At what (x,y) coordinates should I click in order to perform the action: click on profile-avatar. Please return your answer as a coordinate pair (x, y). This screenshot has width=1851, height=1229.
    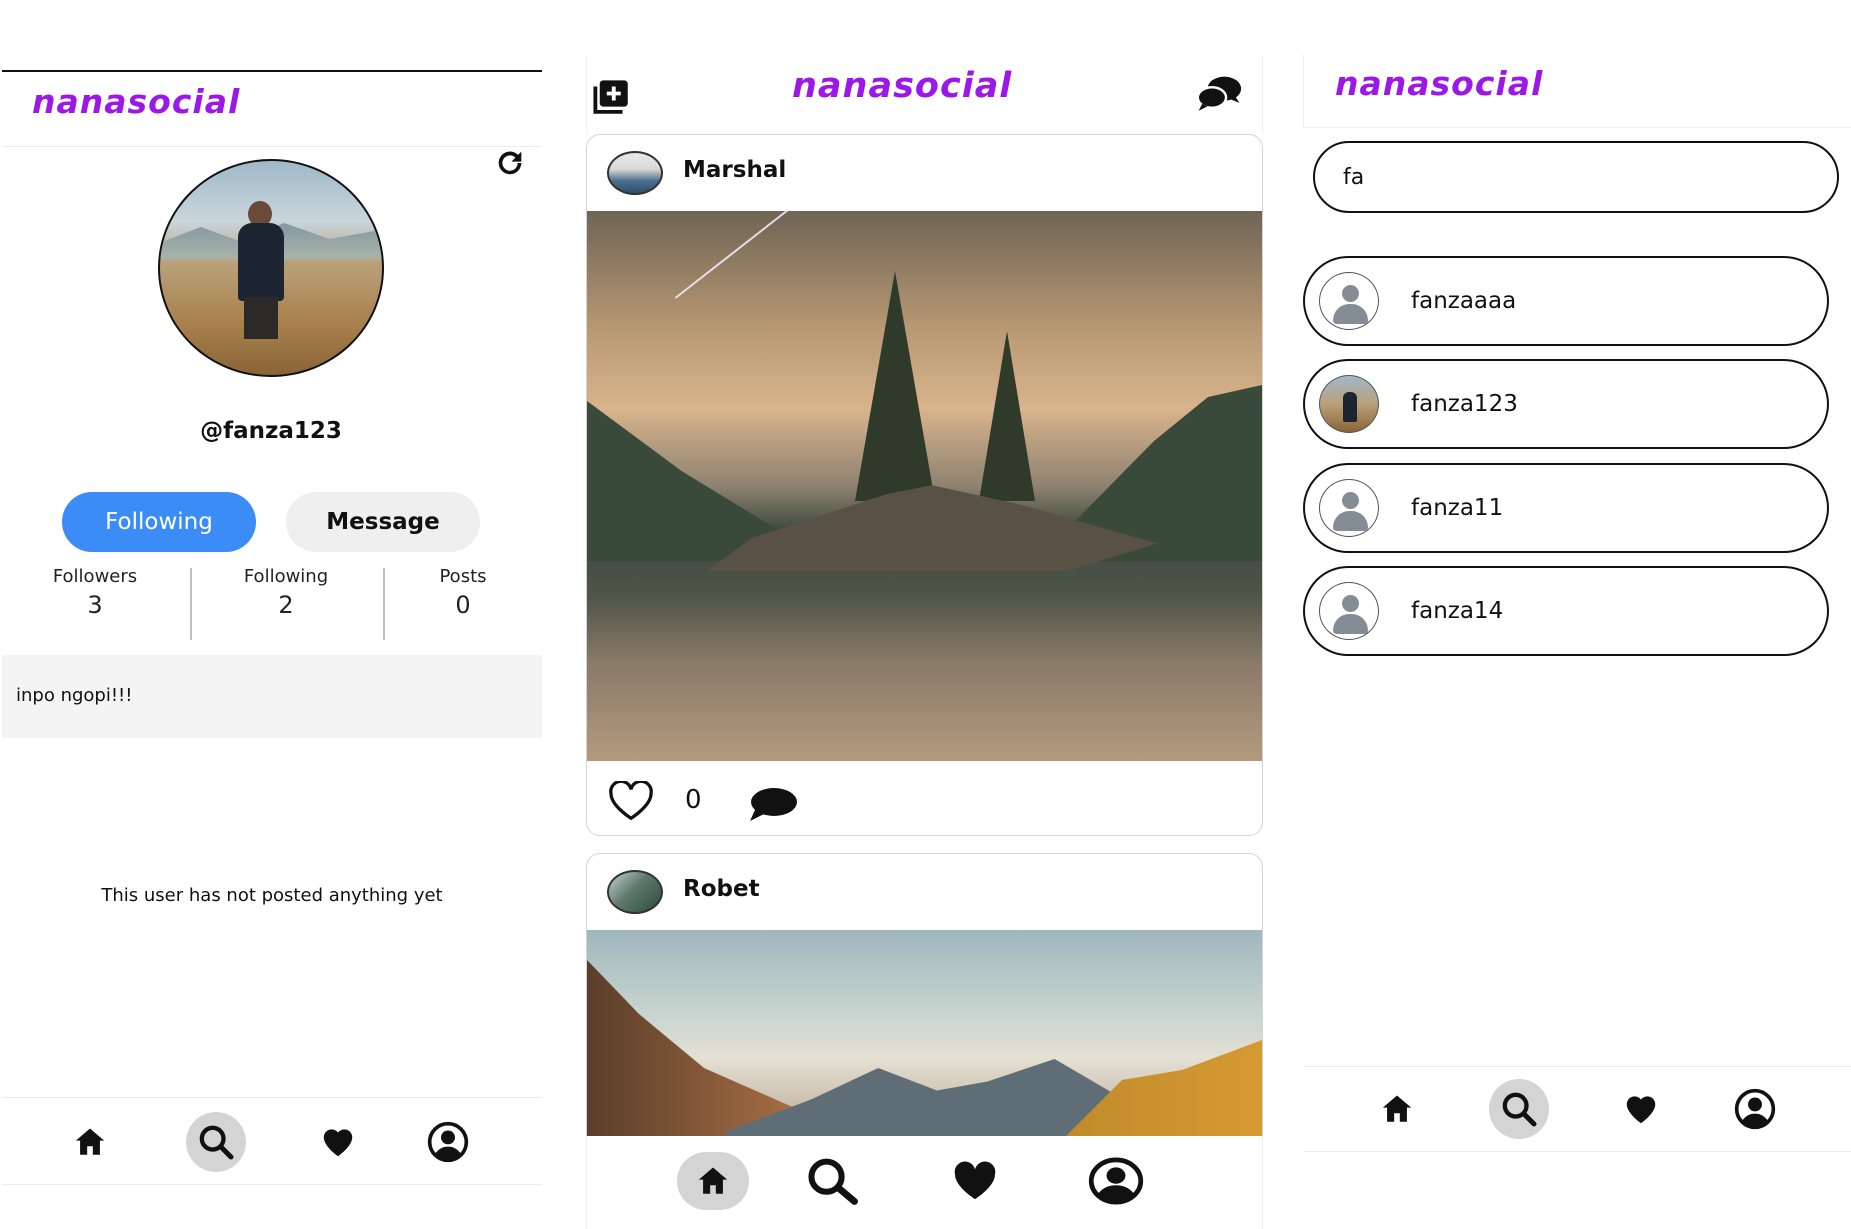
    Looking at the image, I should click on (271, 268).